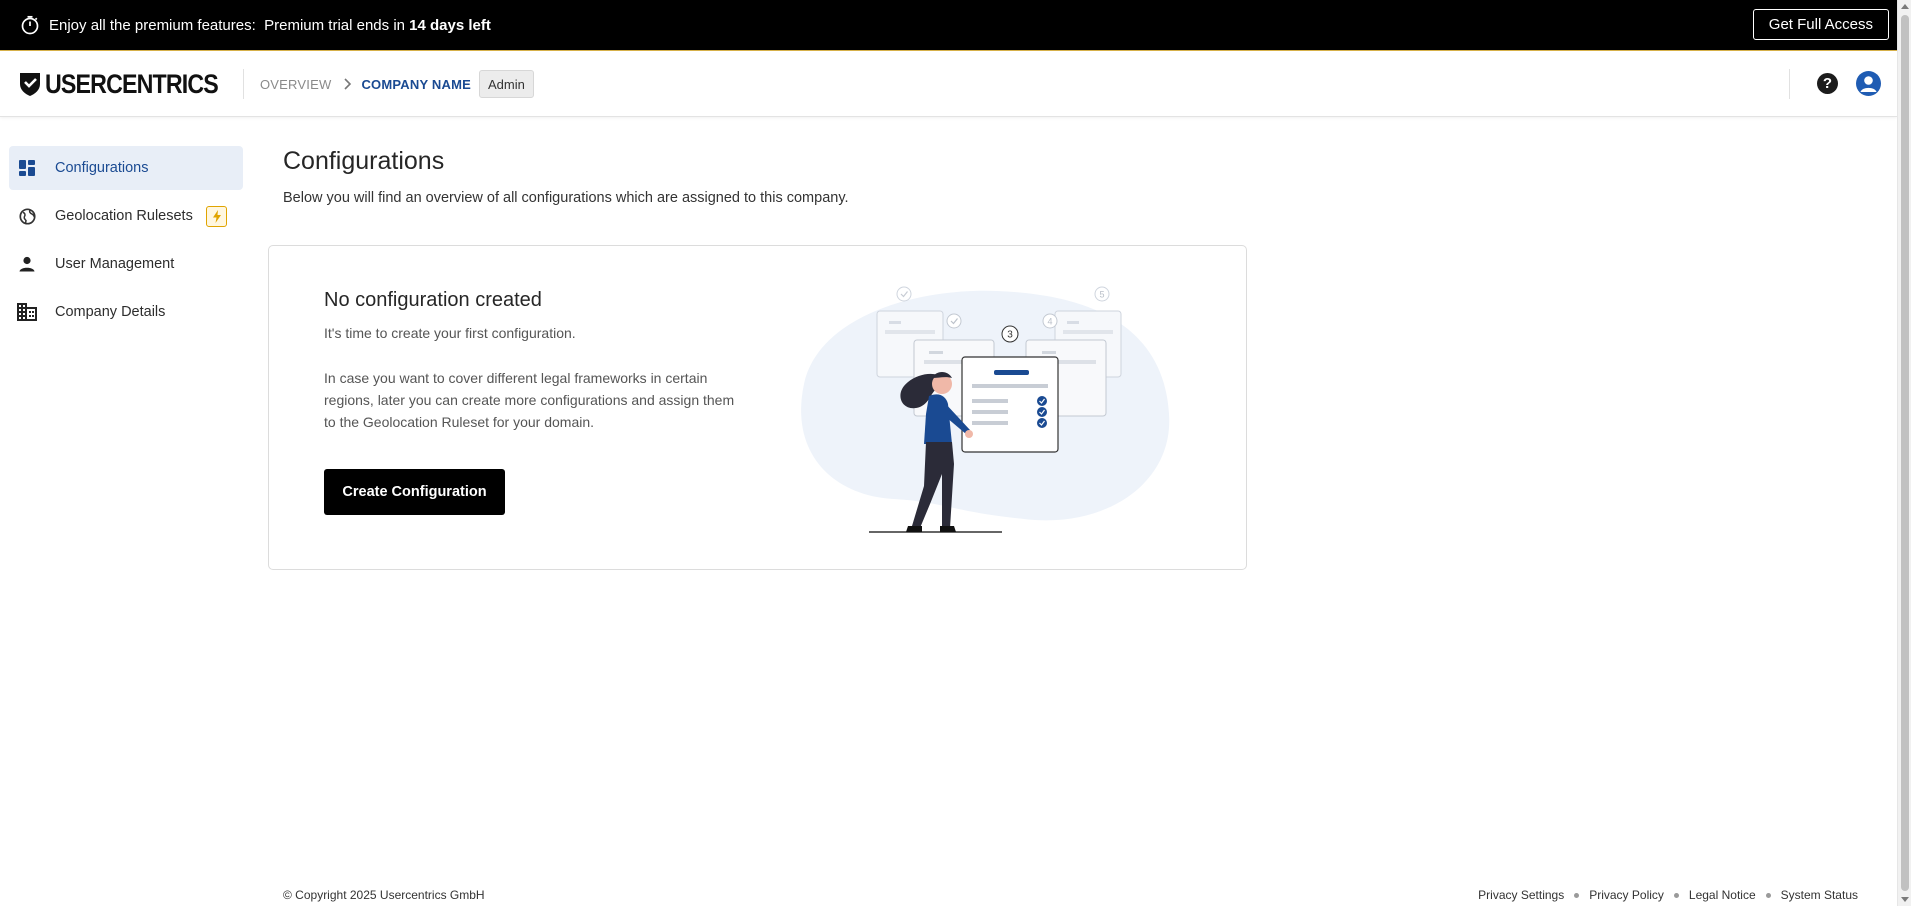 This screenshot has width=1911, height=906. I want to click on header-divider, so click(243, 84).